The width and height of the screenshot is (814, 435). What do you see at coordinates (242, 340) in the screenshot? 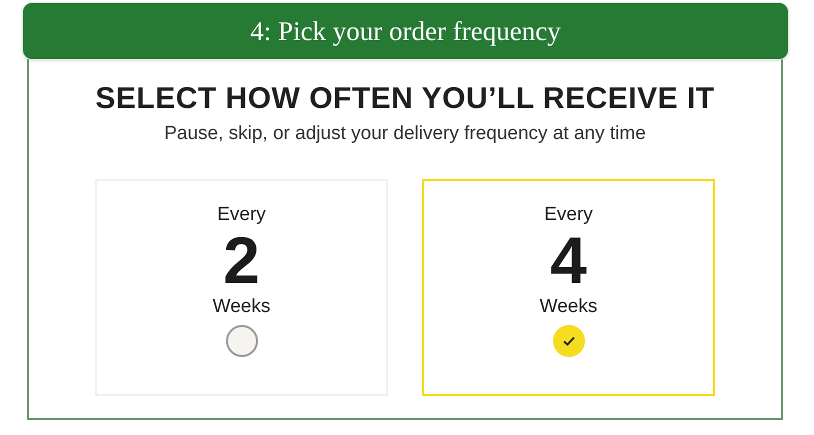
I see `radio-button` at bounding box center [242, 340].